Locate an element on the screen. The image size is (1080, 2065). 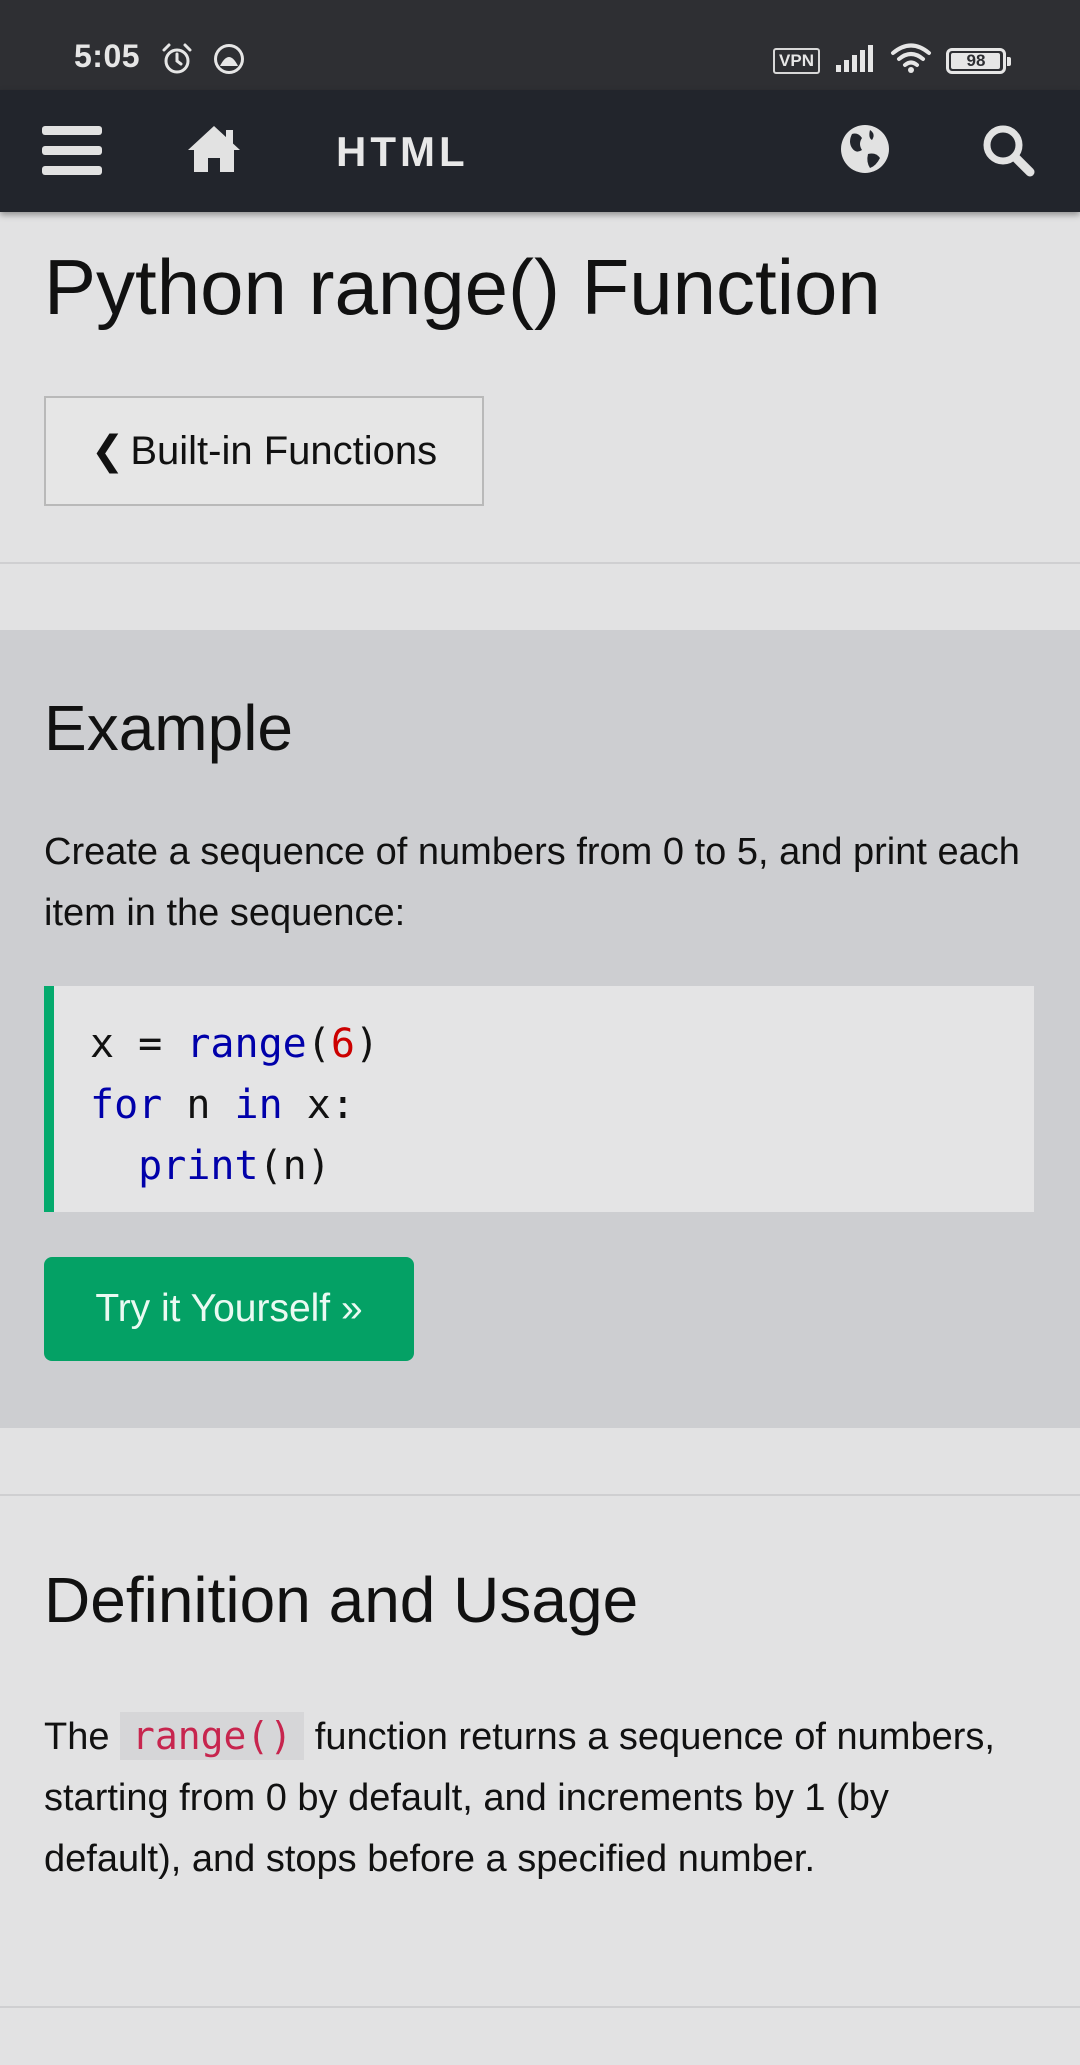
home-icon is located at coordinates (214, 151).